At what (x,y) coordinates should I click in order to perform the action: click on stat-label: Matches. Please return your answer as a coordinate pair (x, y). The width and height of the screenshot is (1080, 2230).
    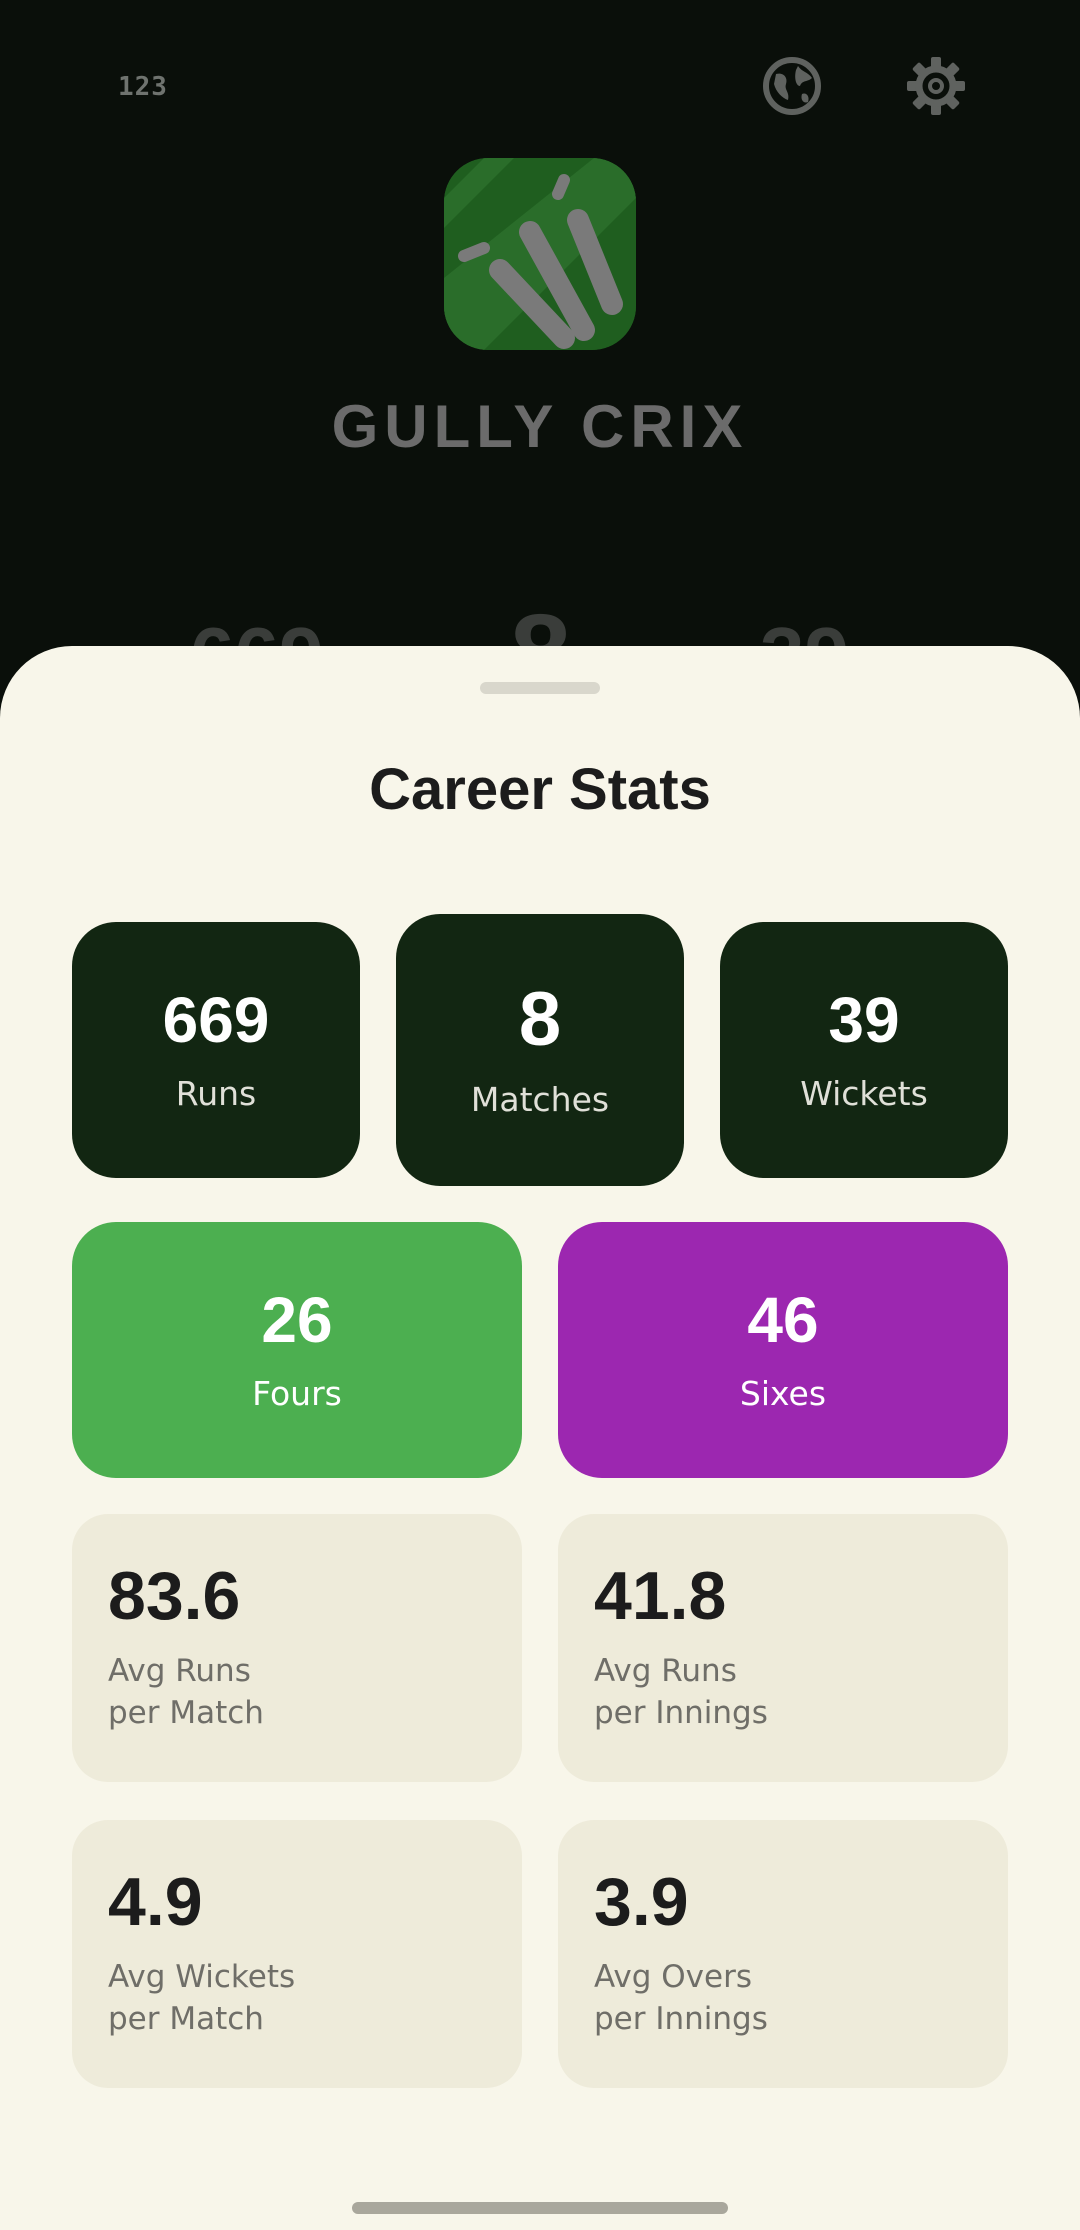
    Looking at the image, I should click on (540, 1099).